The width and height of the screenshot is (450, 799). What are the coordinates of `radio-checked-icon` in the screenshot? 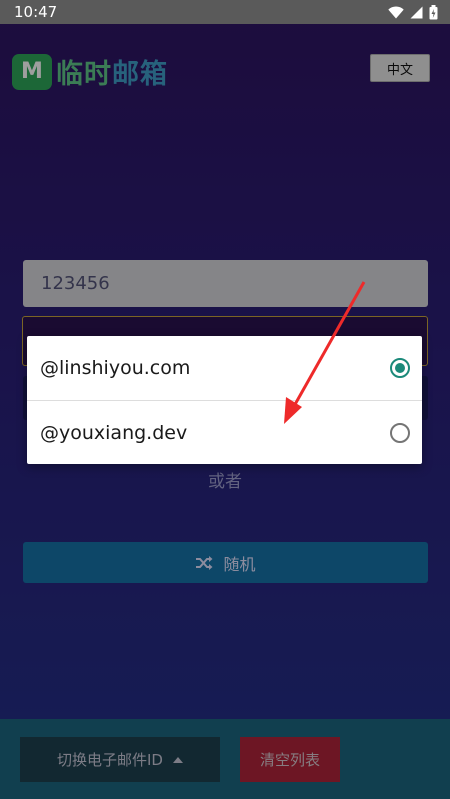 It's located at (400, 368).